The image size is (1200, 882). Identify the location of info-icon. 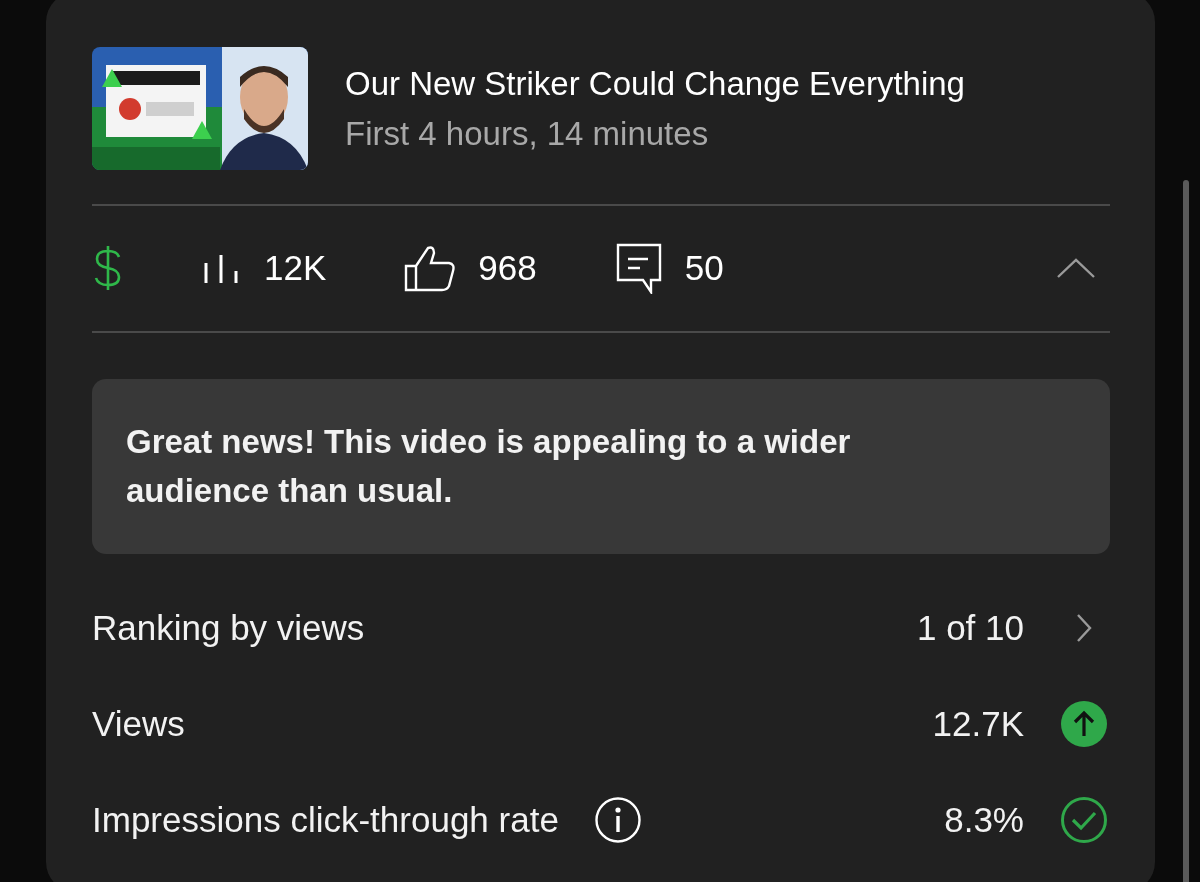
(617, 819).